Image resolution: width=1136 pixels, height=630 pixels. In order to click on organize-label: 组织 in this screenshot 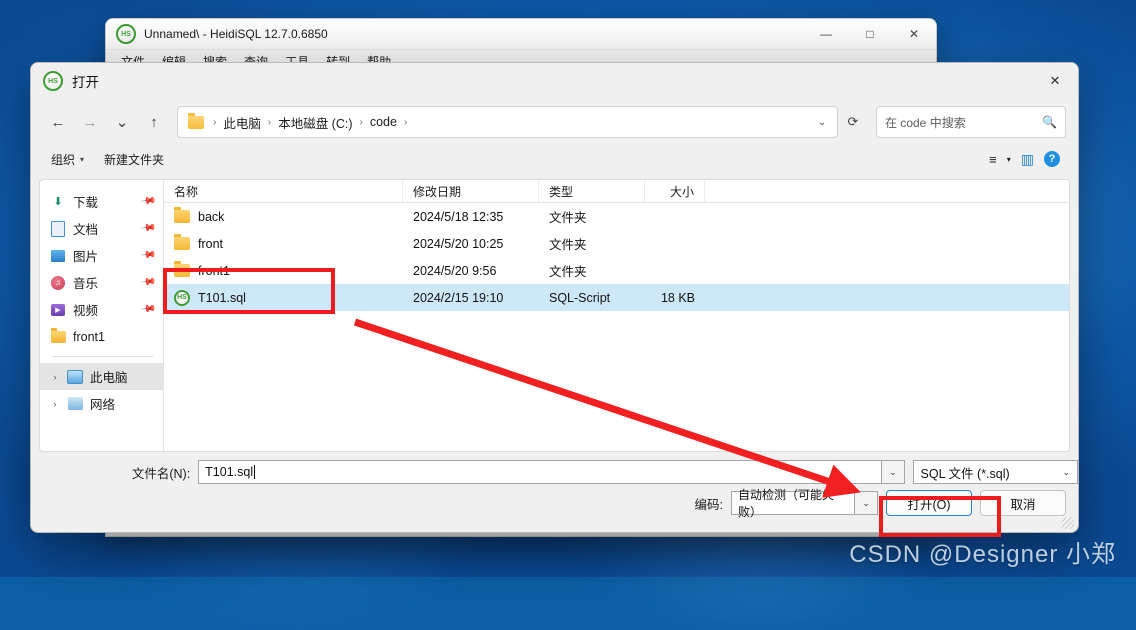, I will do `click(63, 159)`.